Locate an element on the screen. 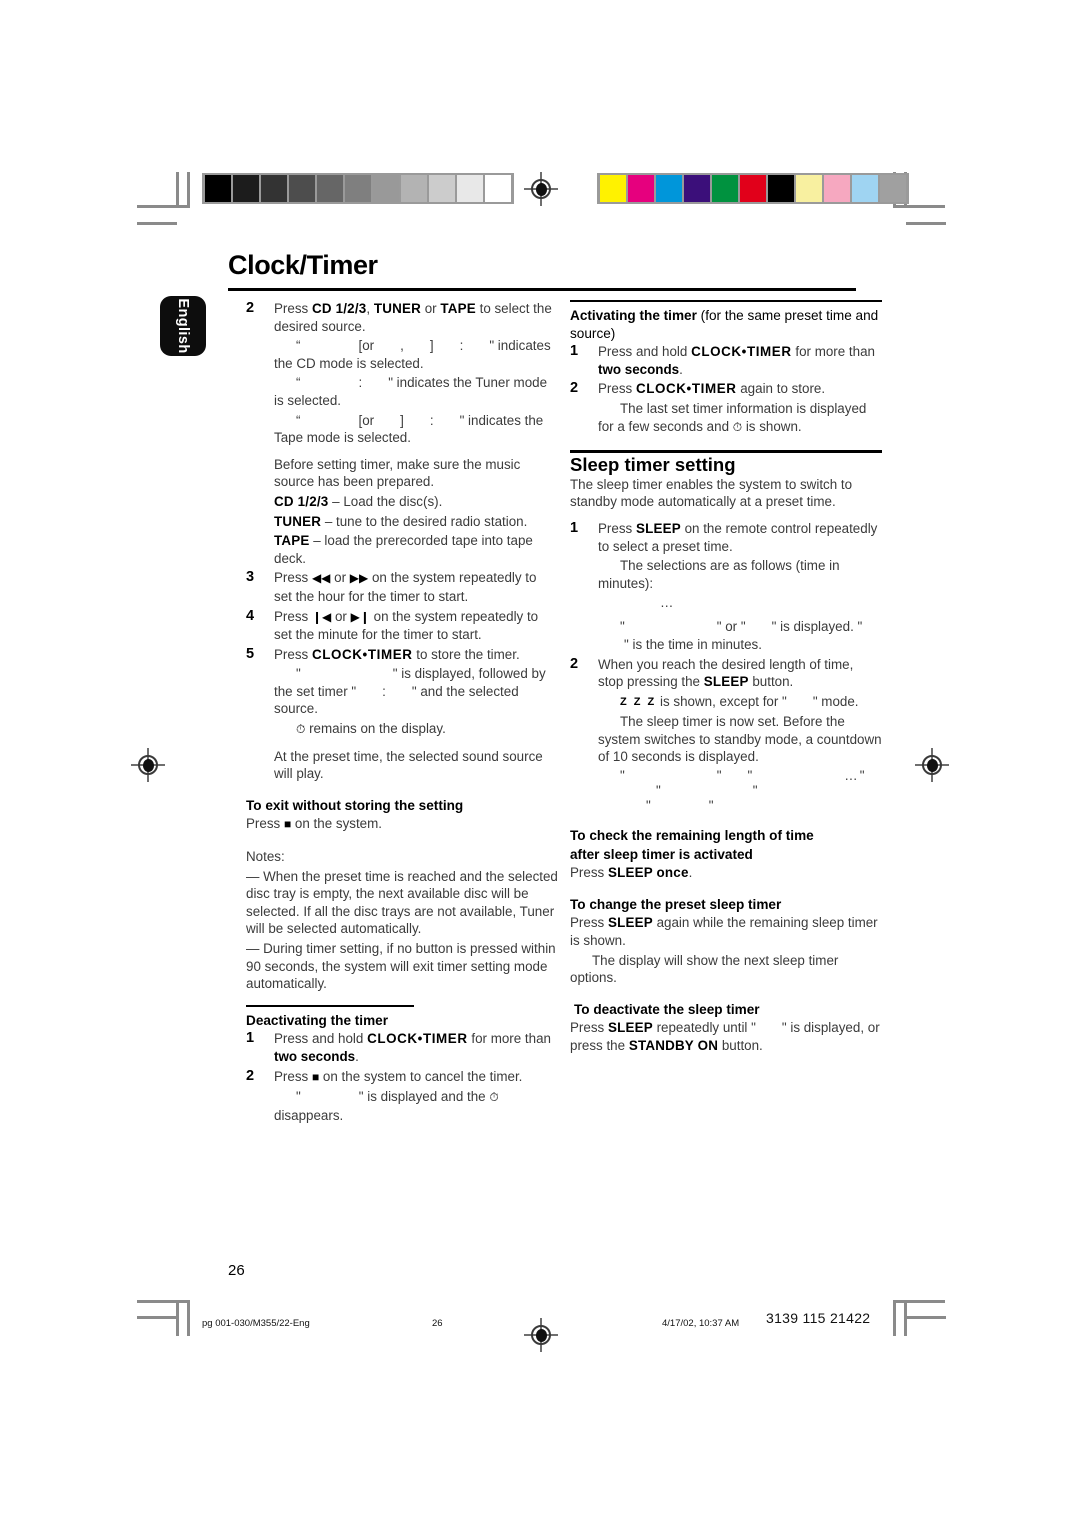 The height and width of the screenshot is (1528, 1080). step-2-pre: Press is located at coordinates (293, 308).